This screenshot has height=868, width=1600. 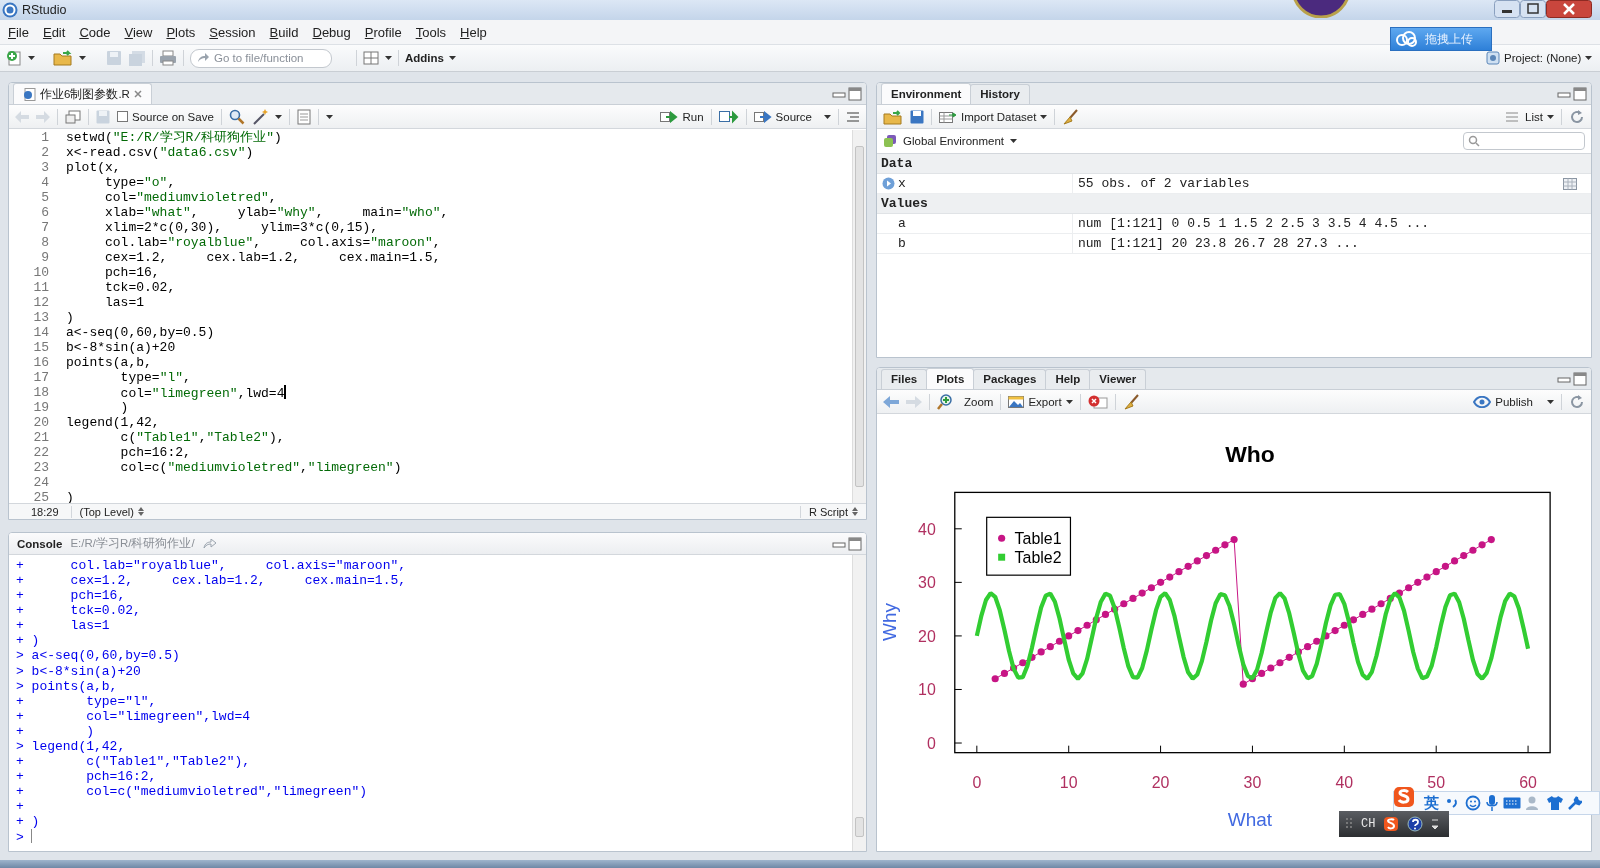 What do you see at coordinates (40, 287) in the screenshot?
I see `line-number: 11` at bounding box center [40, 287].